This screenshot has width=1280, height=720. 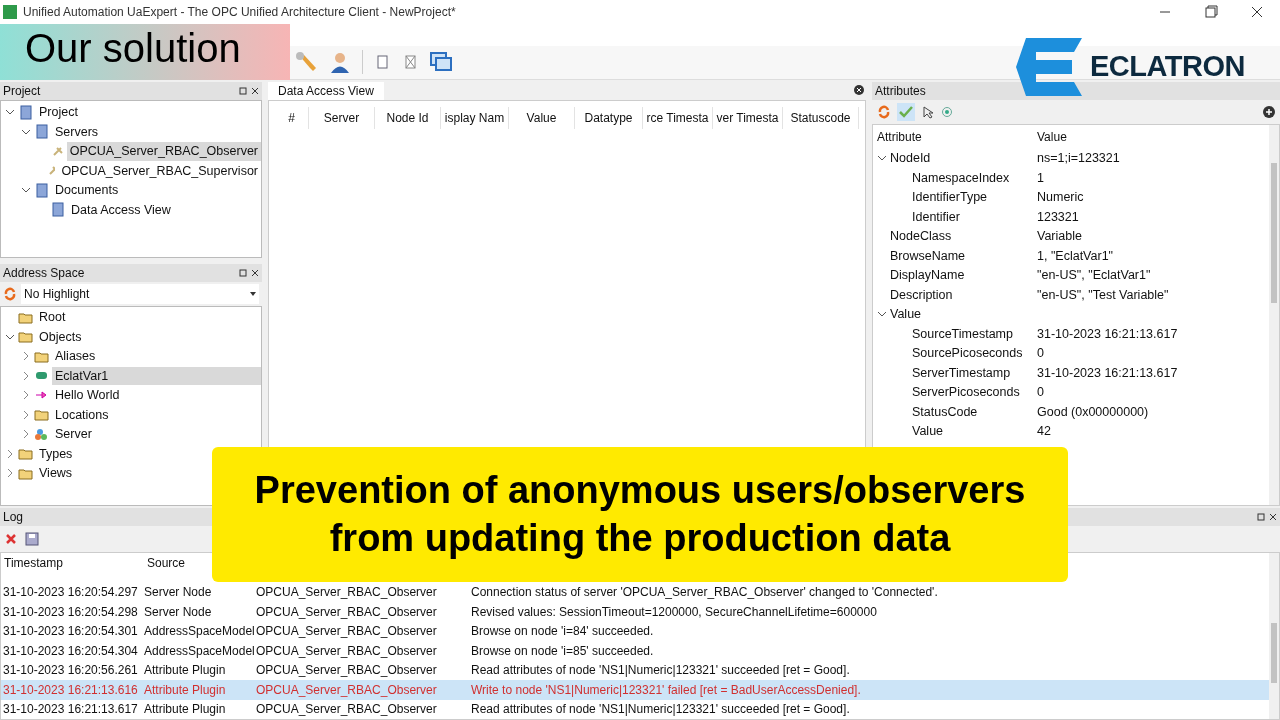 What do you see at coordinates (1057, 217) in the screenshot?
I see `attribute-value: 123321` at bounding box center [1057, 217].